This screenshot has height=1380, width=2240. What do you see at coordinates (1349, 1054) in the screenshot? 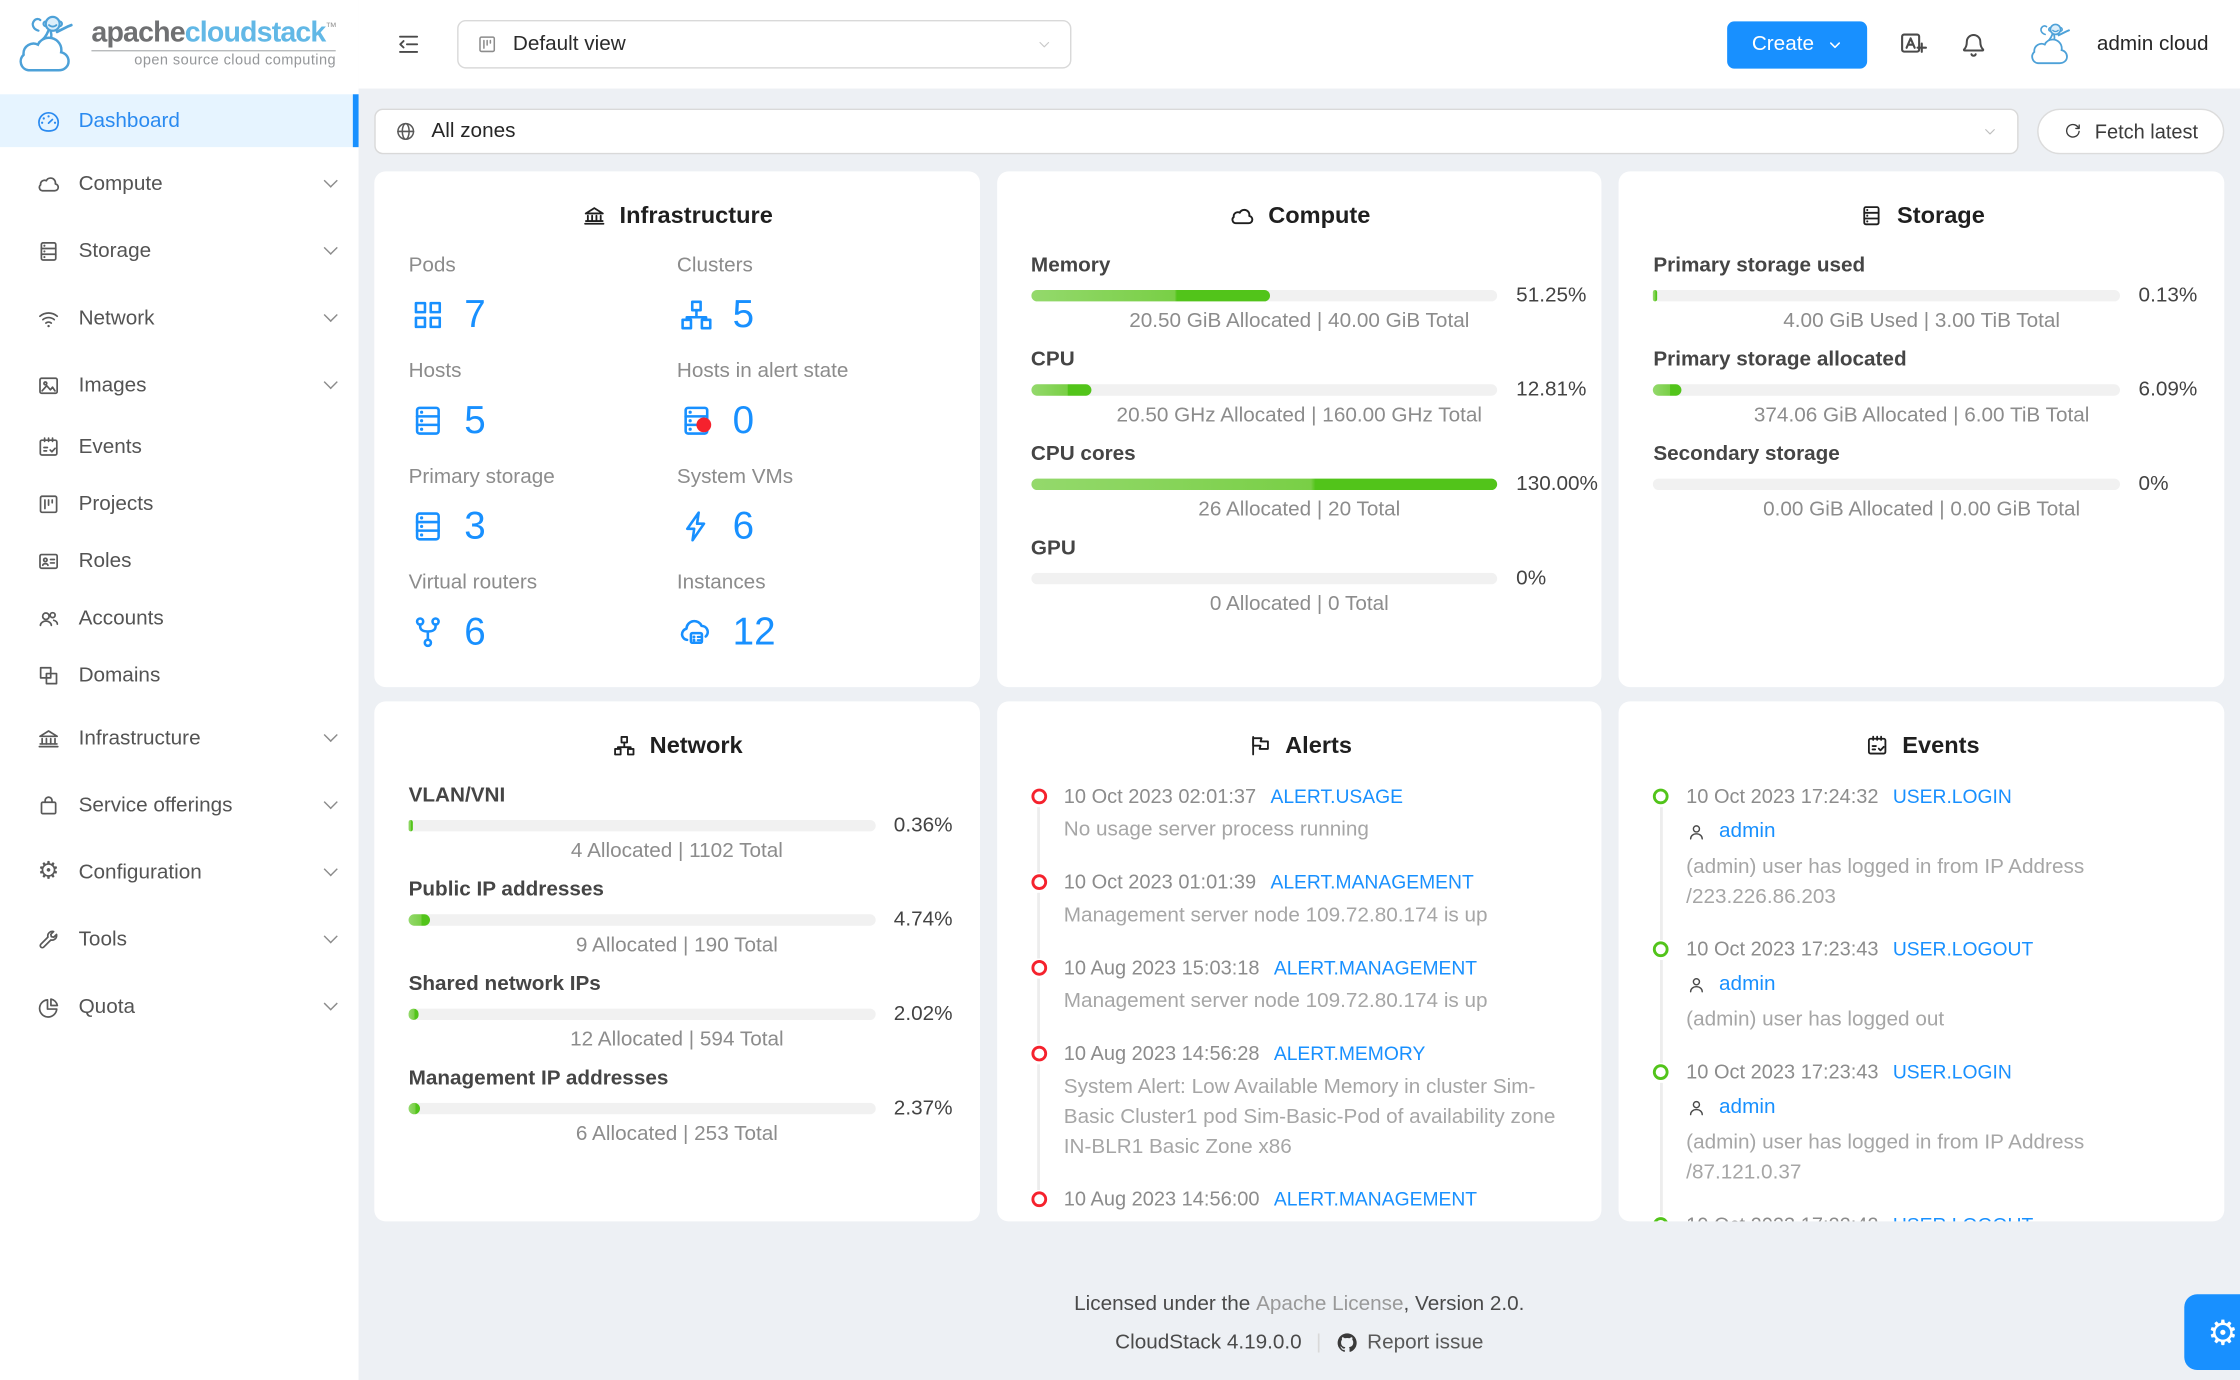
I see `alert-type-link: ALERT.MEMORY` at bounding box center [1349, 1054].